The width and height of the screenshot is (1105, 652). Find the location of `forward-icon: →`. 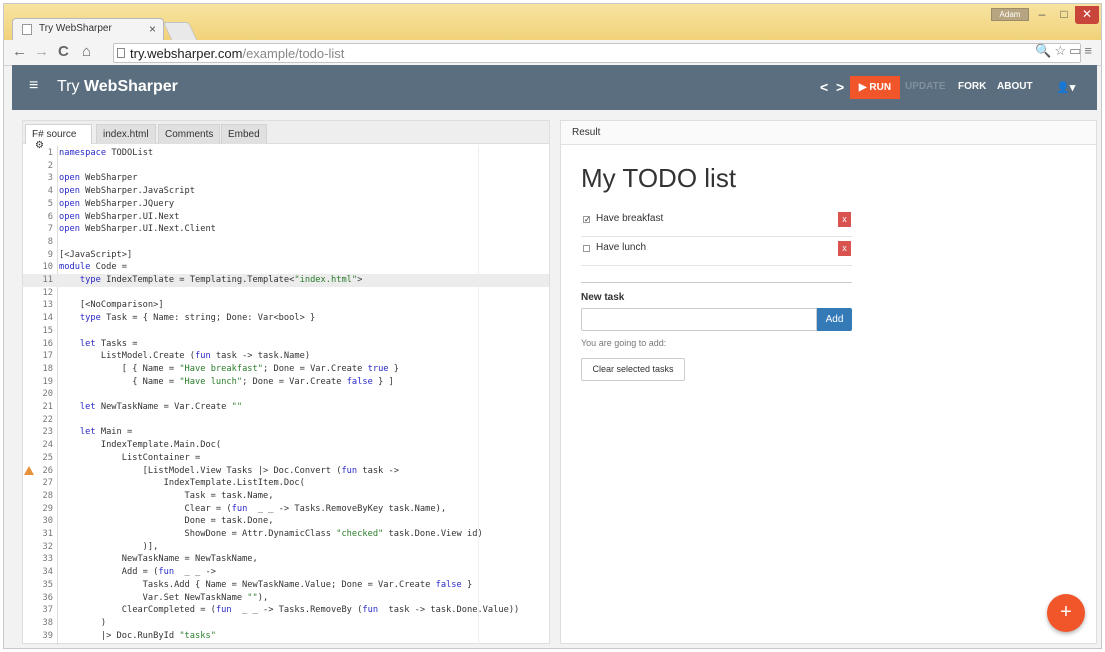

forward-icon: → is located at coordinates (41, 52).